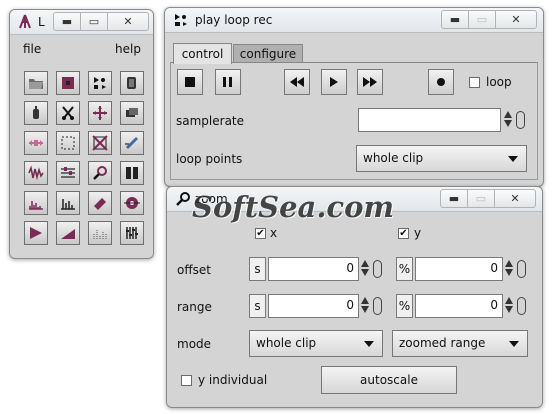 This screenshot has width=553, height=414. I want to click on bars-icon, so click(100, 234).